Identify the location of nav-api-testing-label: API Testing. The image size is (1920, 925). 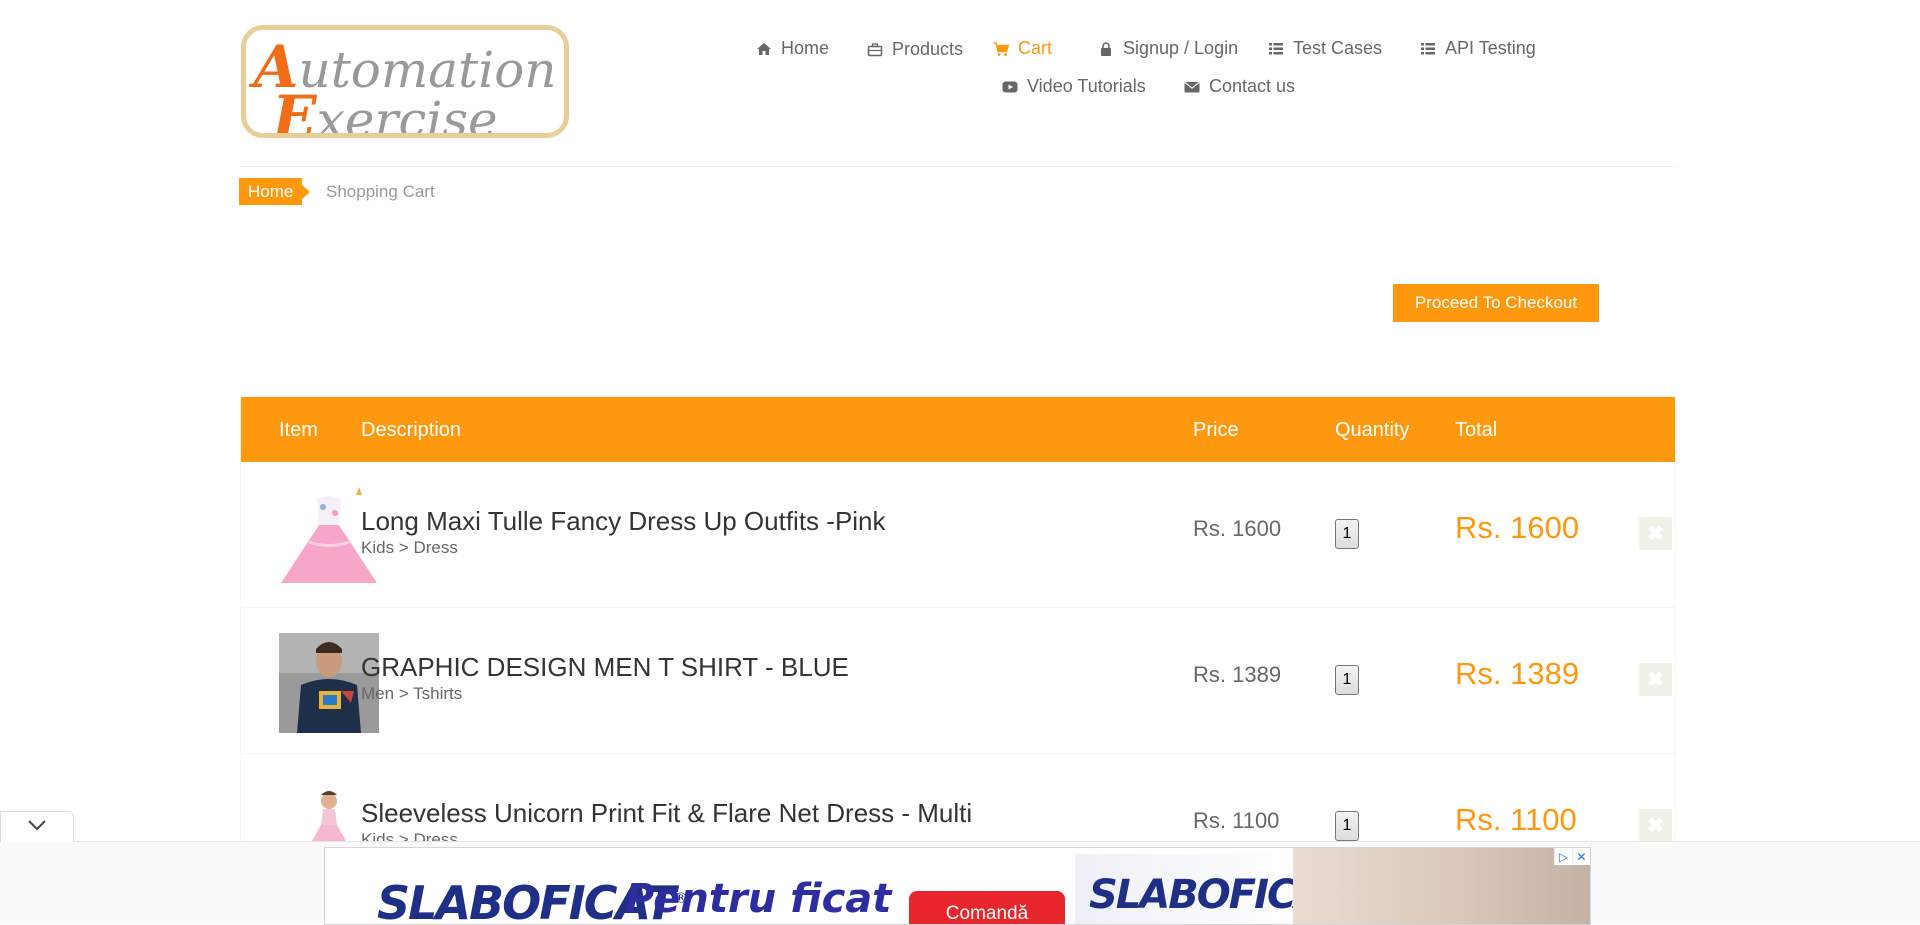
(1490, 48).